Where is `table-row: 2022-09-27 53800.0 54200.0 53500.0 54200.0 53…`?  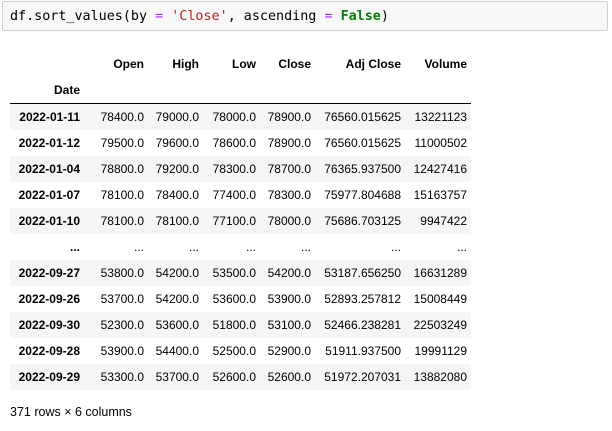
table-row: 2022-09-27 53800.0 54200.0 53500.0 54200.0 53… is located at coordinates (240, 273).